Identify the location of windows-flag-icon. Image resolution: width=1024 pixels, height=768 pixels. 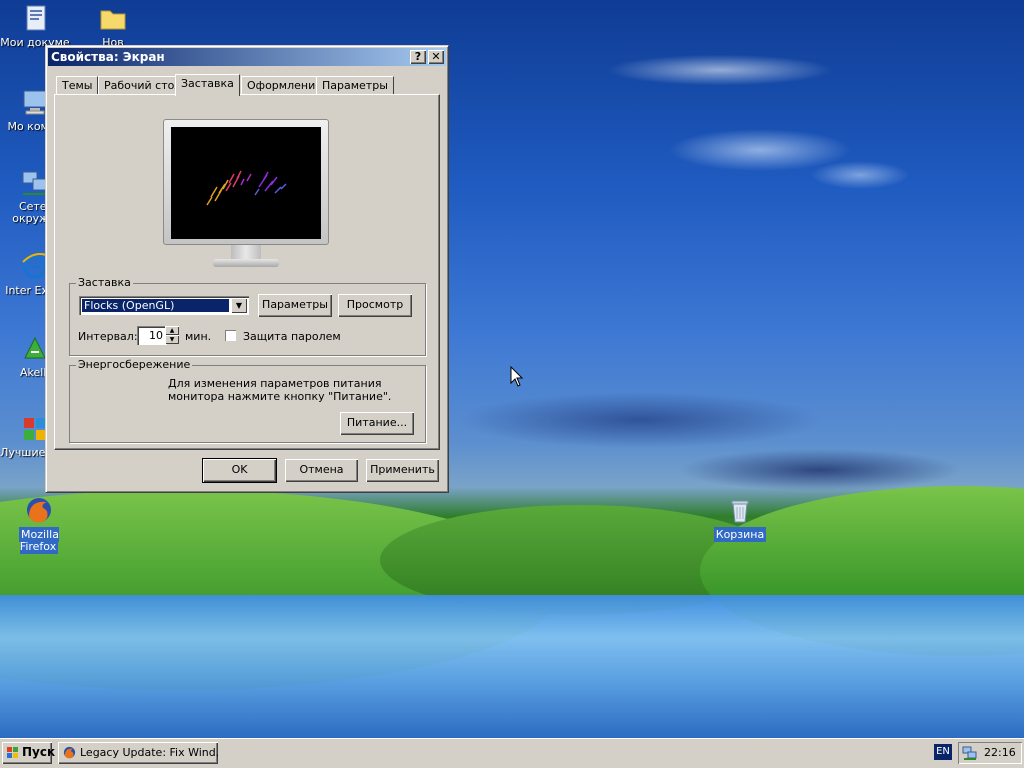
(12, 752).